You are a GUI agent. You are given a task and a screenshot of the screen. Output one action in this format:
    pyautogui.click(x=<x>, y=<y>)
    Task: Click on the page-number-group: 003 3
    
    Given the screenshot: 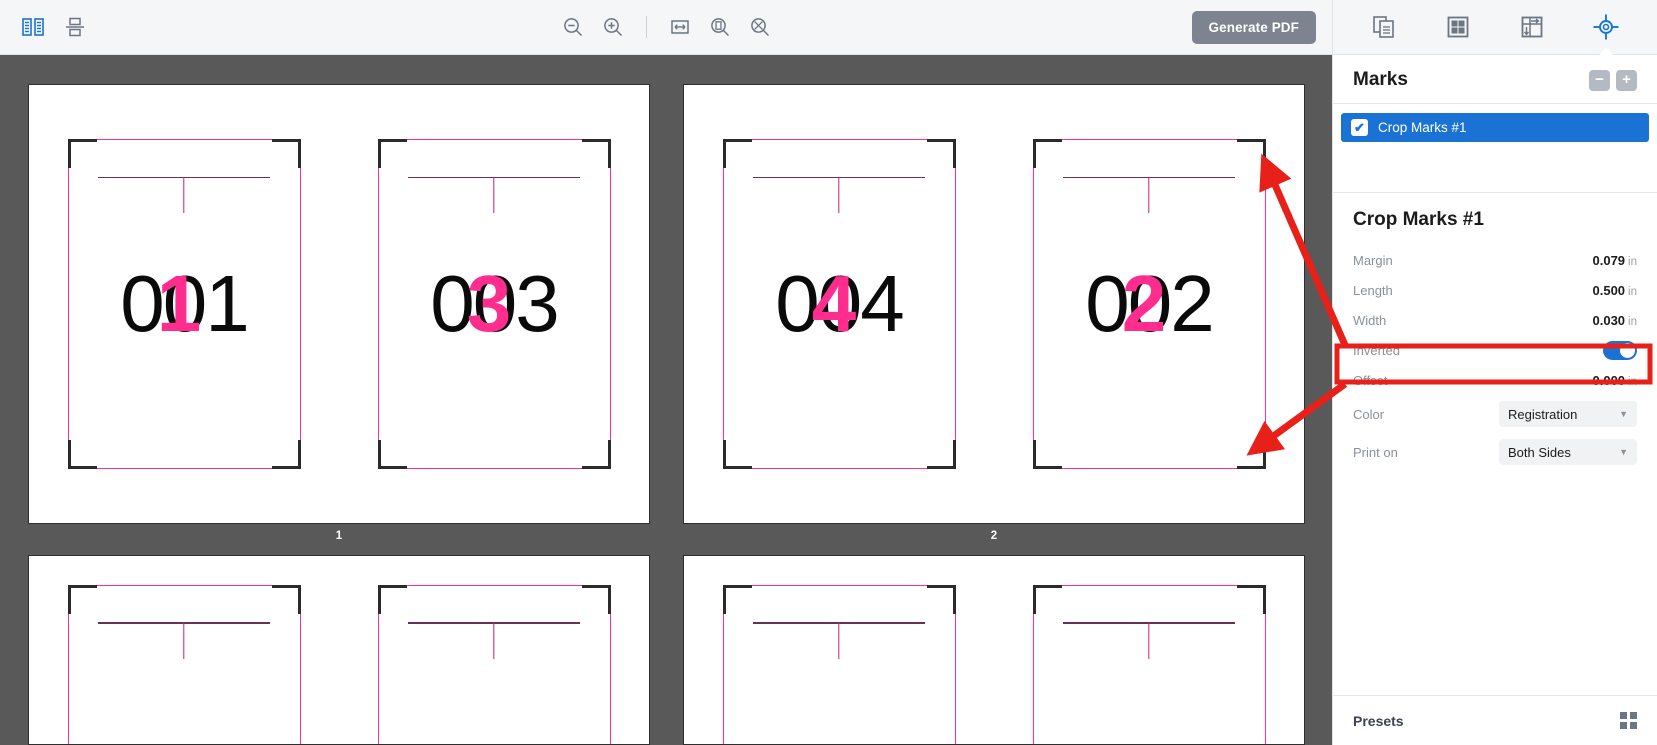 What is the action you would take?
    pyautogui.click(x=494, y=304)
    